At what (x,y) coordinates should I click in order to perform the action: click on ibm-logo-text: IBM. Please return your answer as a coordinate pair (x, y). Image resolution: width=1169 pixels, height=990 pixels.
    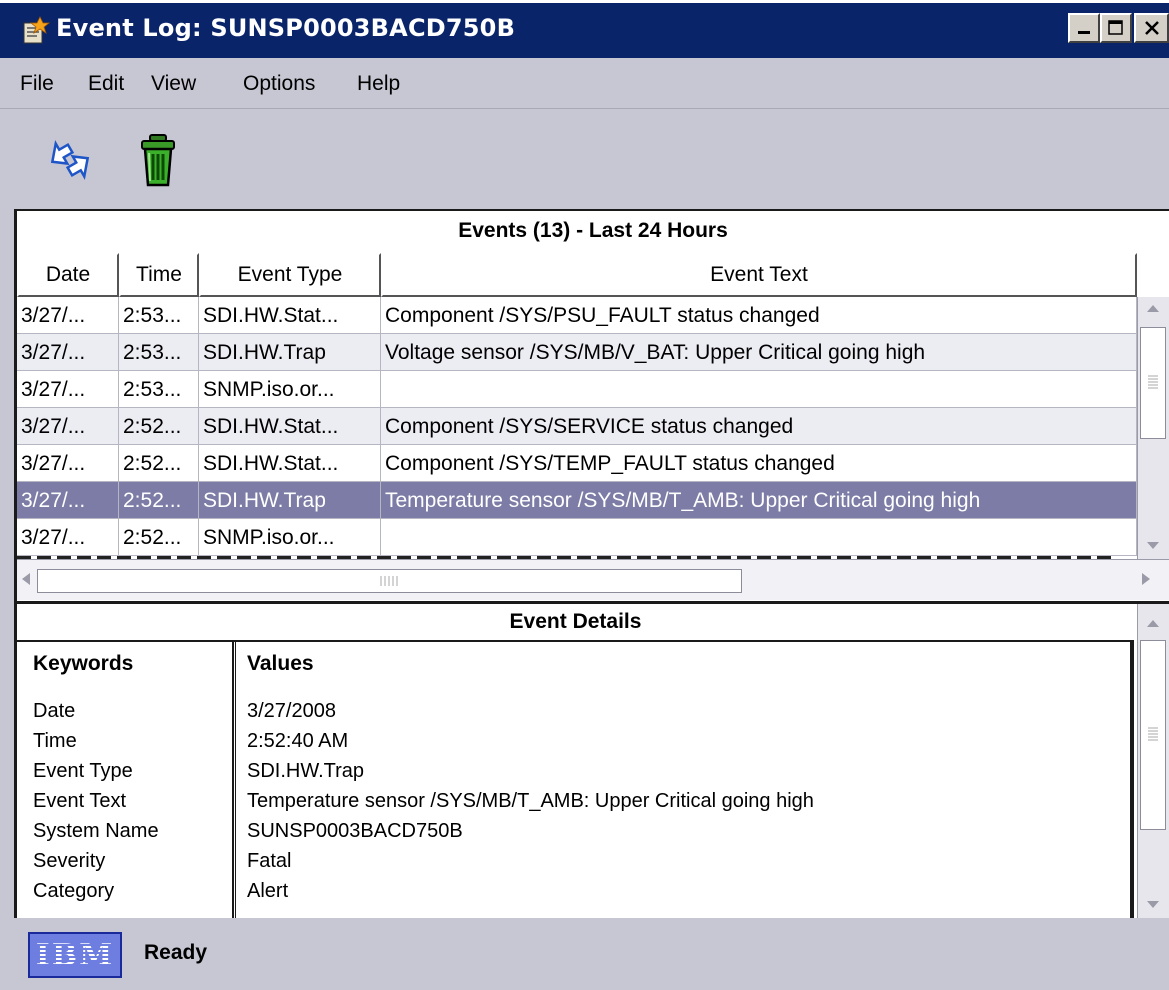
    Looking at the image, I should click on (75, 955).